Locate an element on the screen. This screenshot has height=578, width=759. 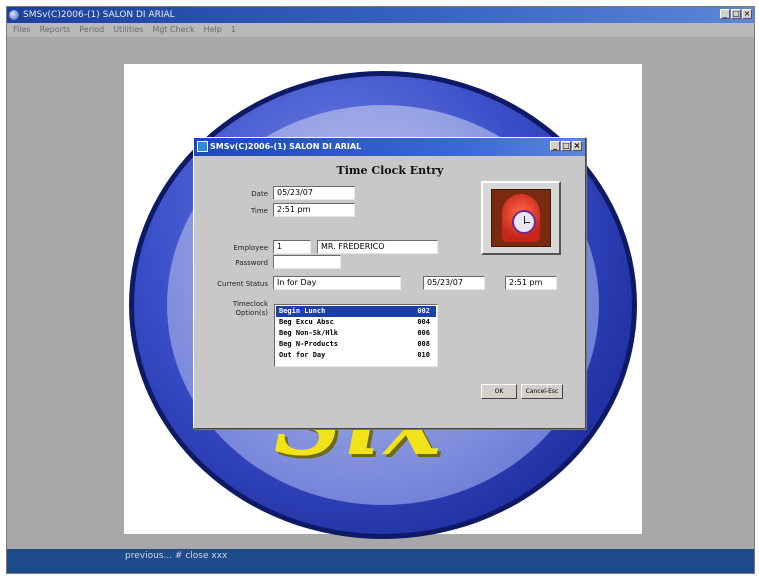
time-field: 2:51 pm is located at coordinates (314, 210).